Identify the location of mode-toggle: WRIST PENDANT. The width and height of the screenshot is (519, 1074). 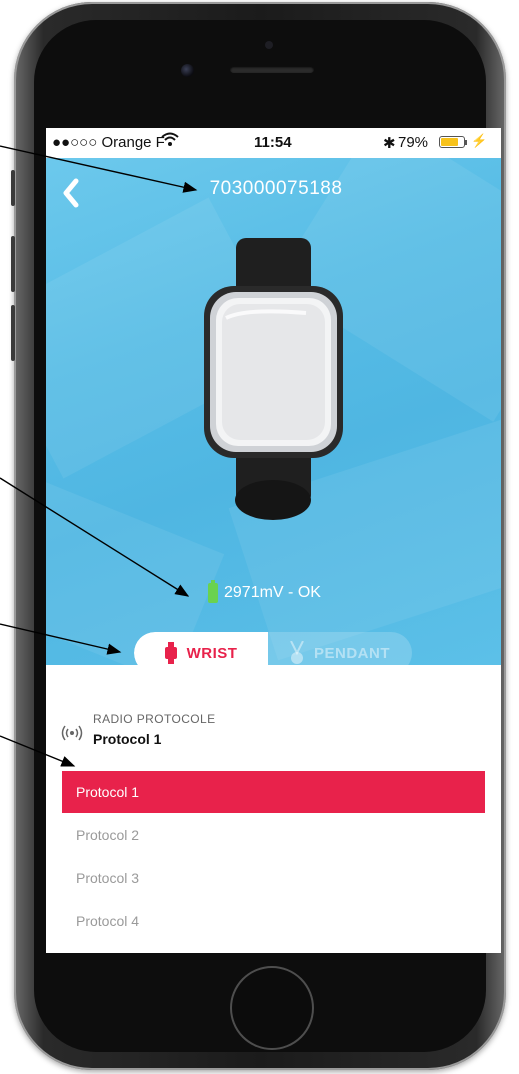
(273, 648).